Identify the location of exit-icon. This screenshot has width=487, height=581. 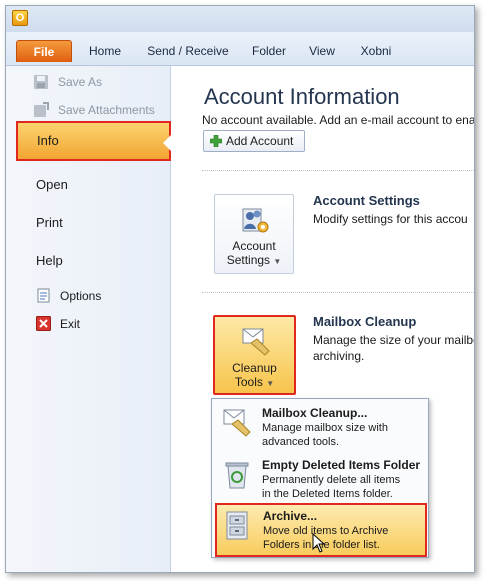
(43, 323).